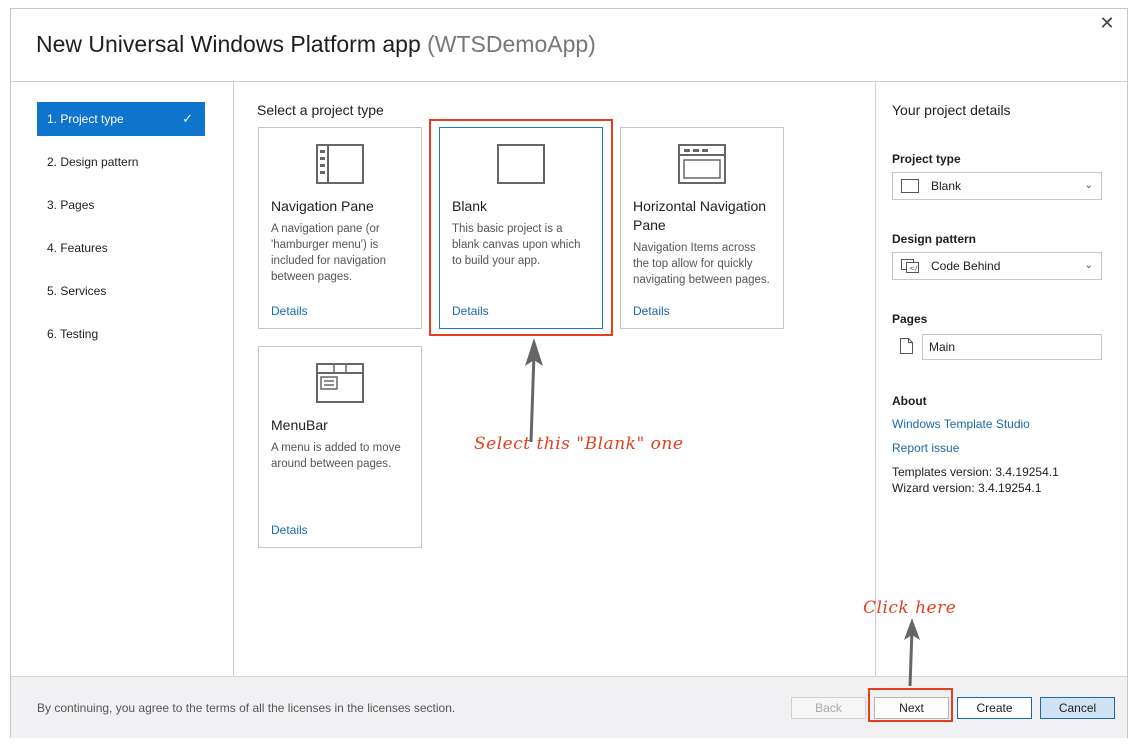 Image resolution: width=1137 pixels, height=747 pixels. I want to click on design-pattern-value: Code Behind, so click(966, 266).